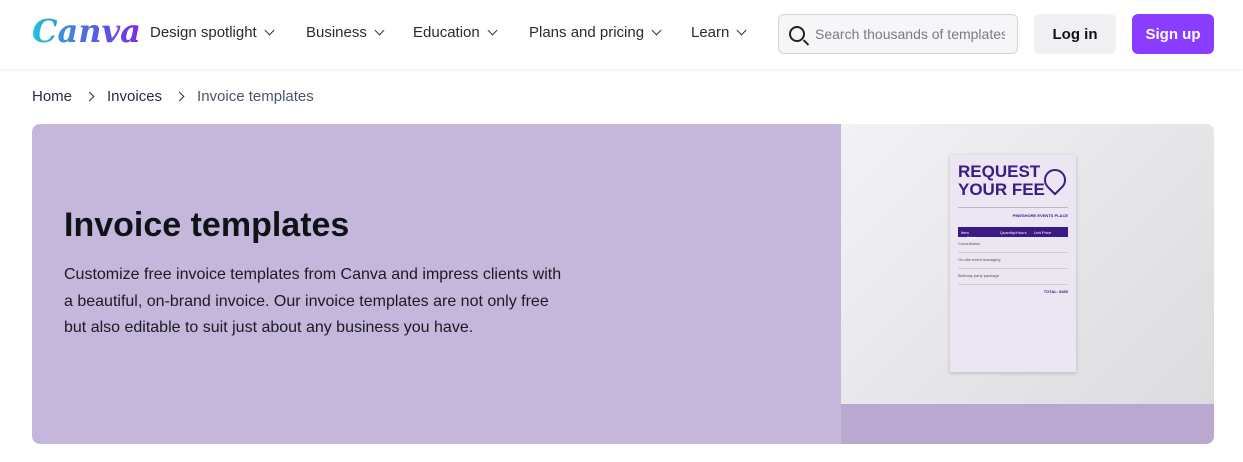 The height and width of the screenshot is (462, 1243). What do you see at coordinates (1075, 34) in the screenshot?
I see `login-button: Log in` at bounding box center [1075, 34].